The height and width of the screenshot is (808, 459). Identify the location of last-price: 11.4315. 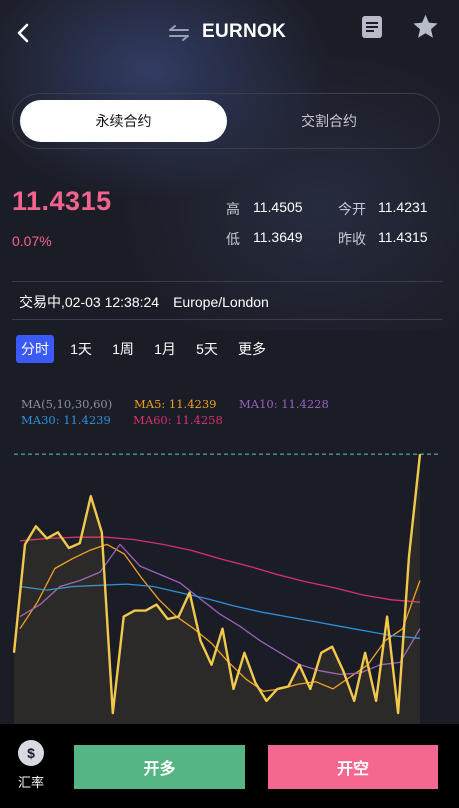
(62, 201).